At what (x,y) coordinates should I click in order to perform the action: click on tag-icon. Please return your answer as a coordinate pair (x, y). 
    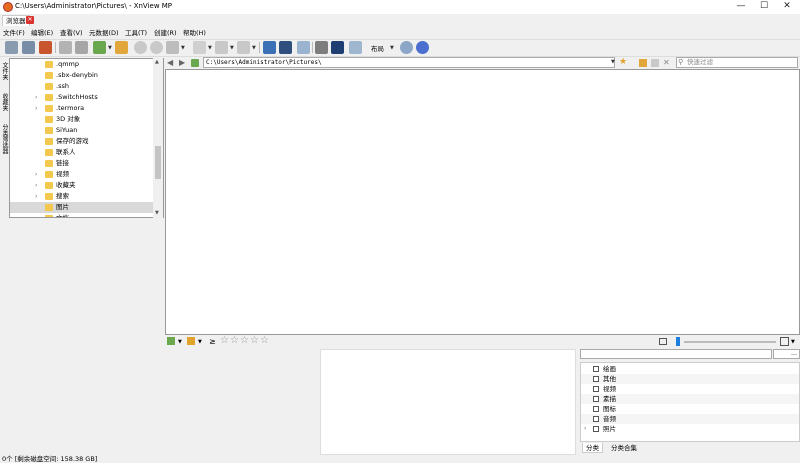
    Looking at the image, I should click on (171, 341).